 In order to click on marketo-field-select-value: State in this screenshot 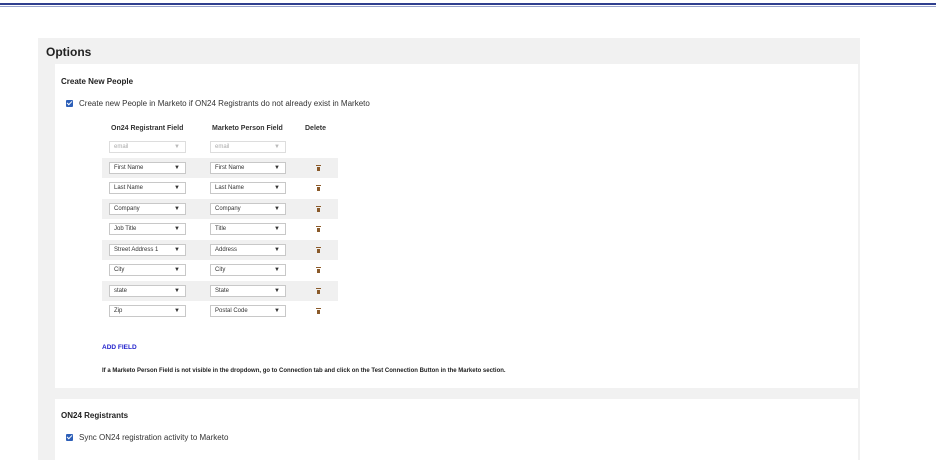, I will do `click(222, 291)`.